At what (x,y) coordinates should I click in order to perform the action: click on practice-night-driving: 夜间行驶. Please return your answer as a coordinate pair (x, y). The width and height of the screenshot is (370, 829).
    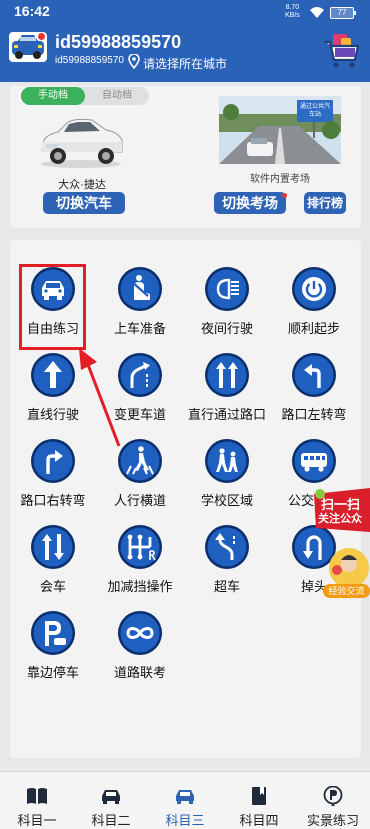
    Looking at the image, I should click on (227, 301).